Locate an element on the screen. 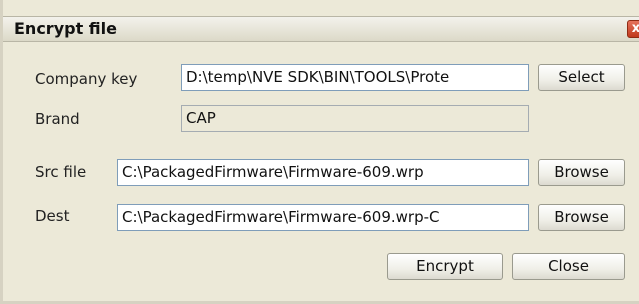 This screenshot has width=639, height=304. company-key-field: D:\temp\NVE SDK\BIN\TOOLS\Prote is located at coordinates (355, 77).